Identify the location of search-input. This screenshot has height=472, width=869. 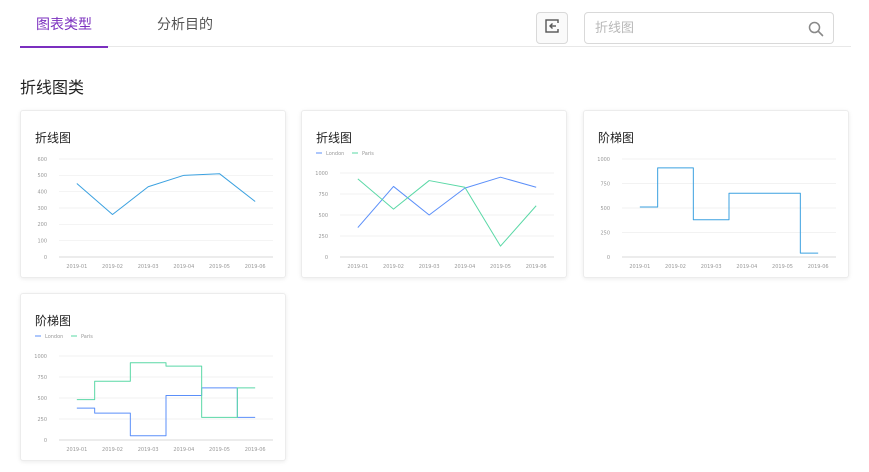
(695, 28).